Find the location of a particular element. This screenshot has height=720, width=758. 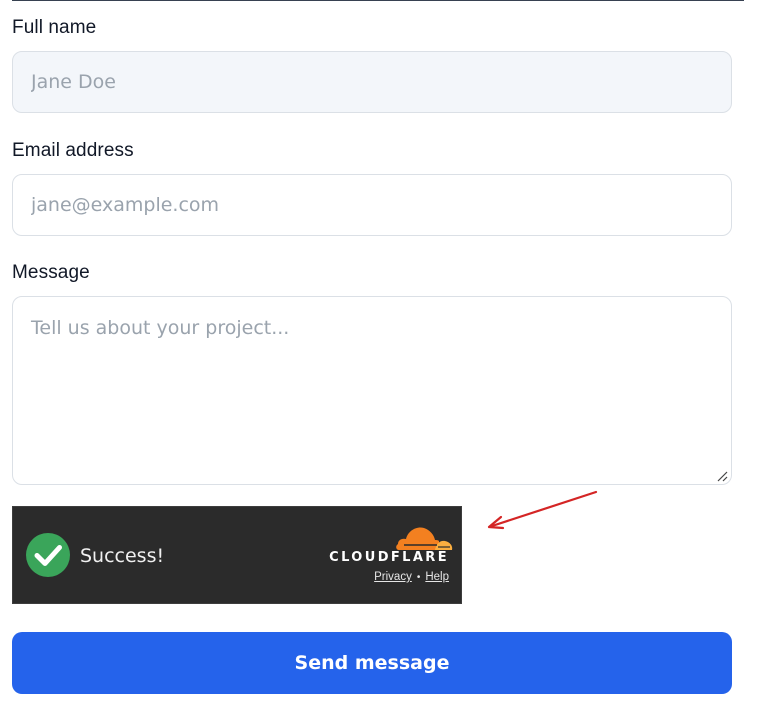

top-divider is located at coordinates (378, 0).